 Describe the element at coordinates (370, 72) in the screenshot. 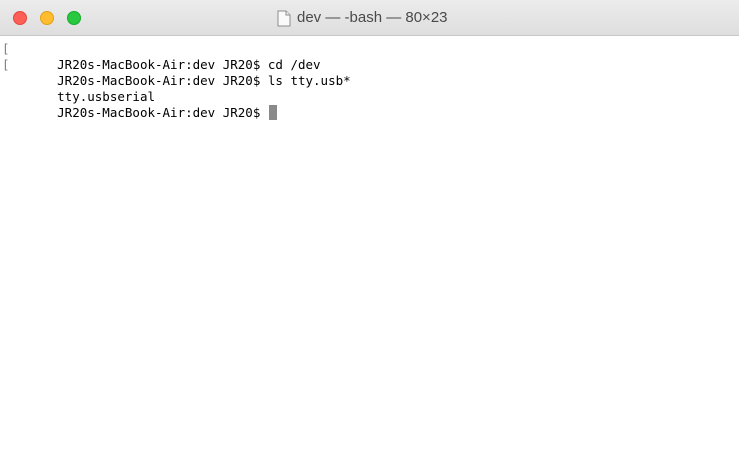

I see `terminal-line: [JR20s-MacBook-Air:dev JR20$ ls tty.usb*` at that location.